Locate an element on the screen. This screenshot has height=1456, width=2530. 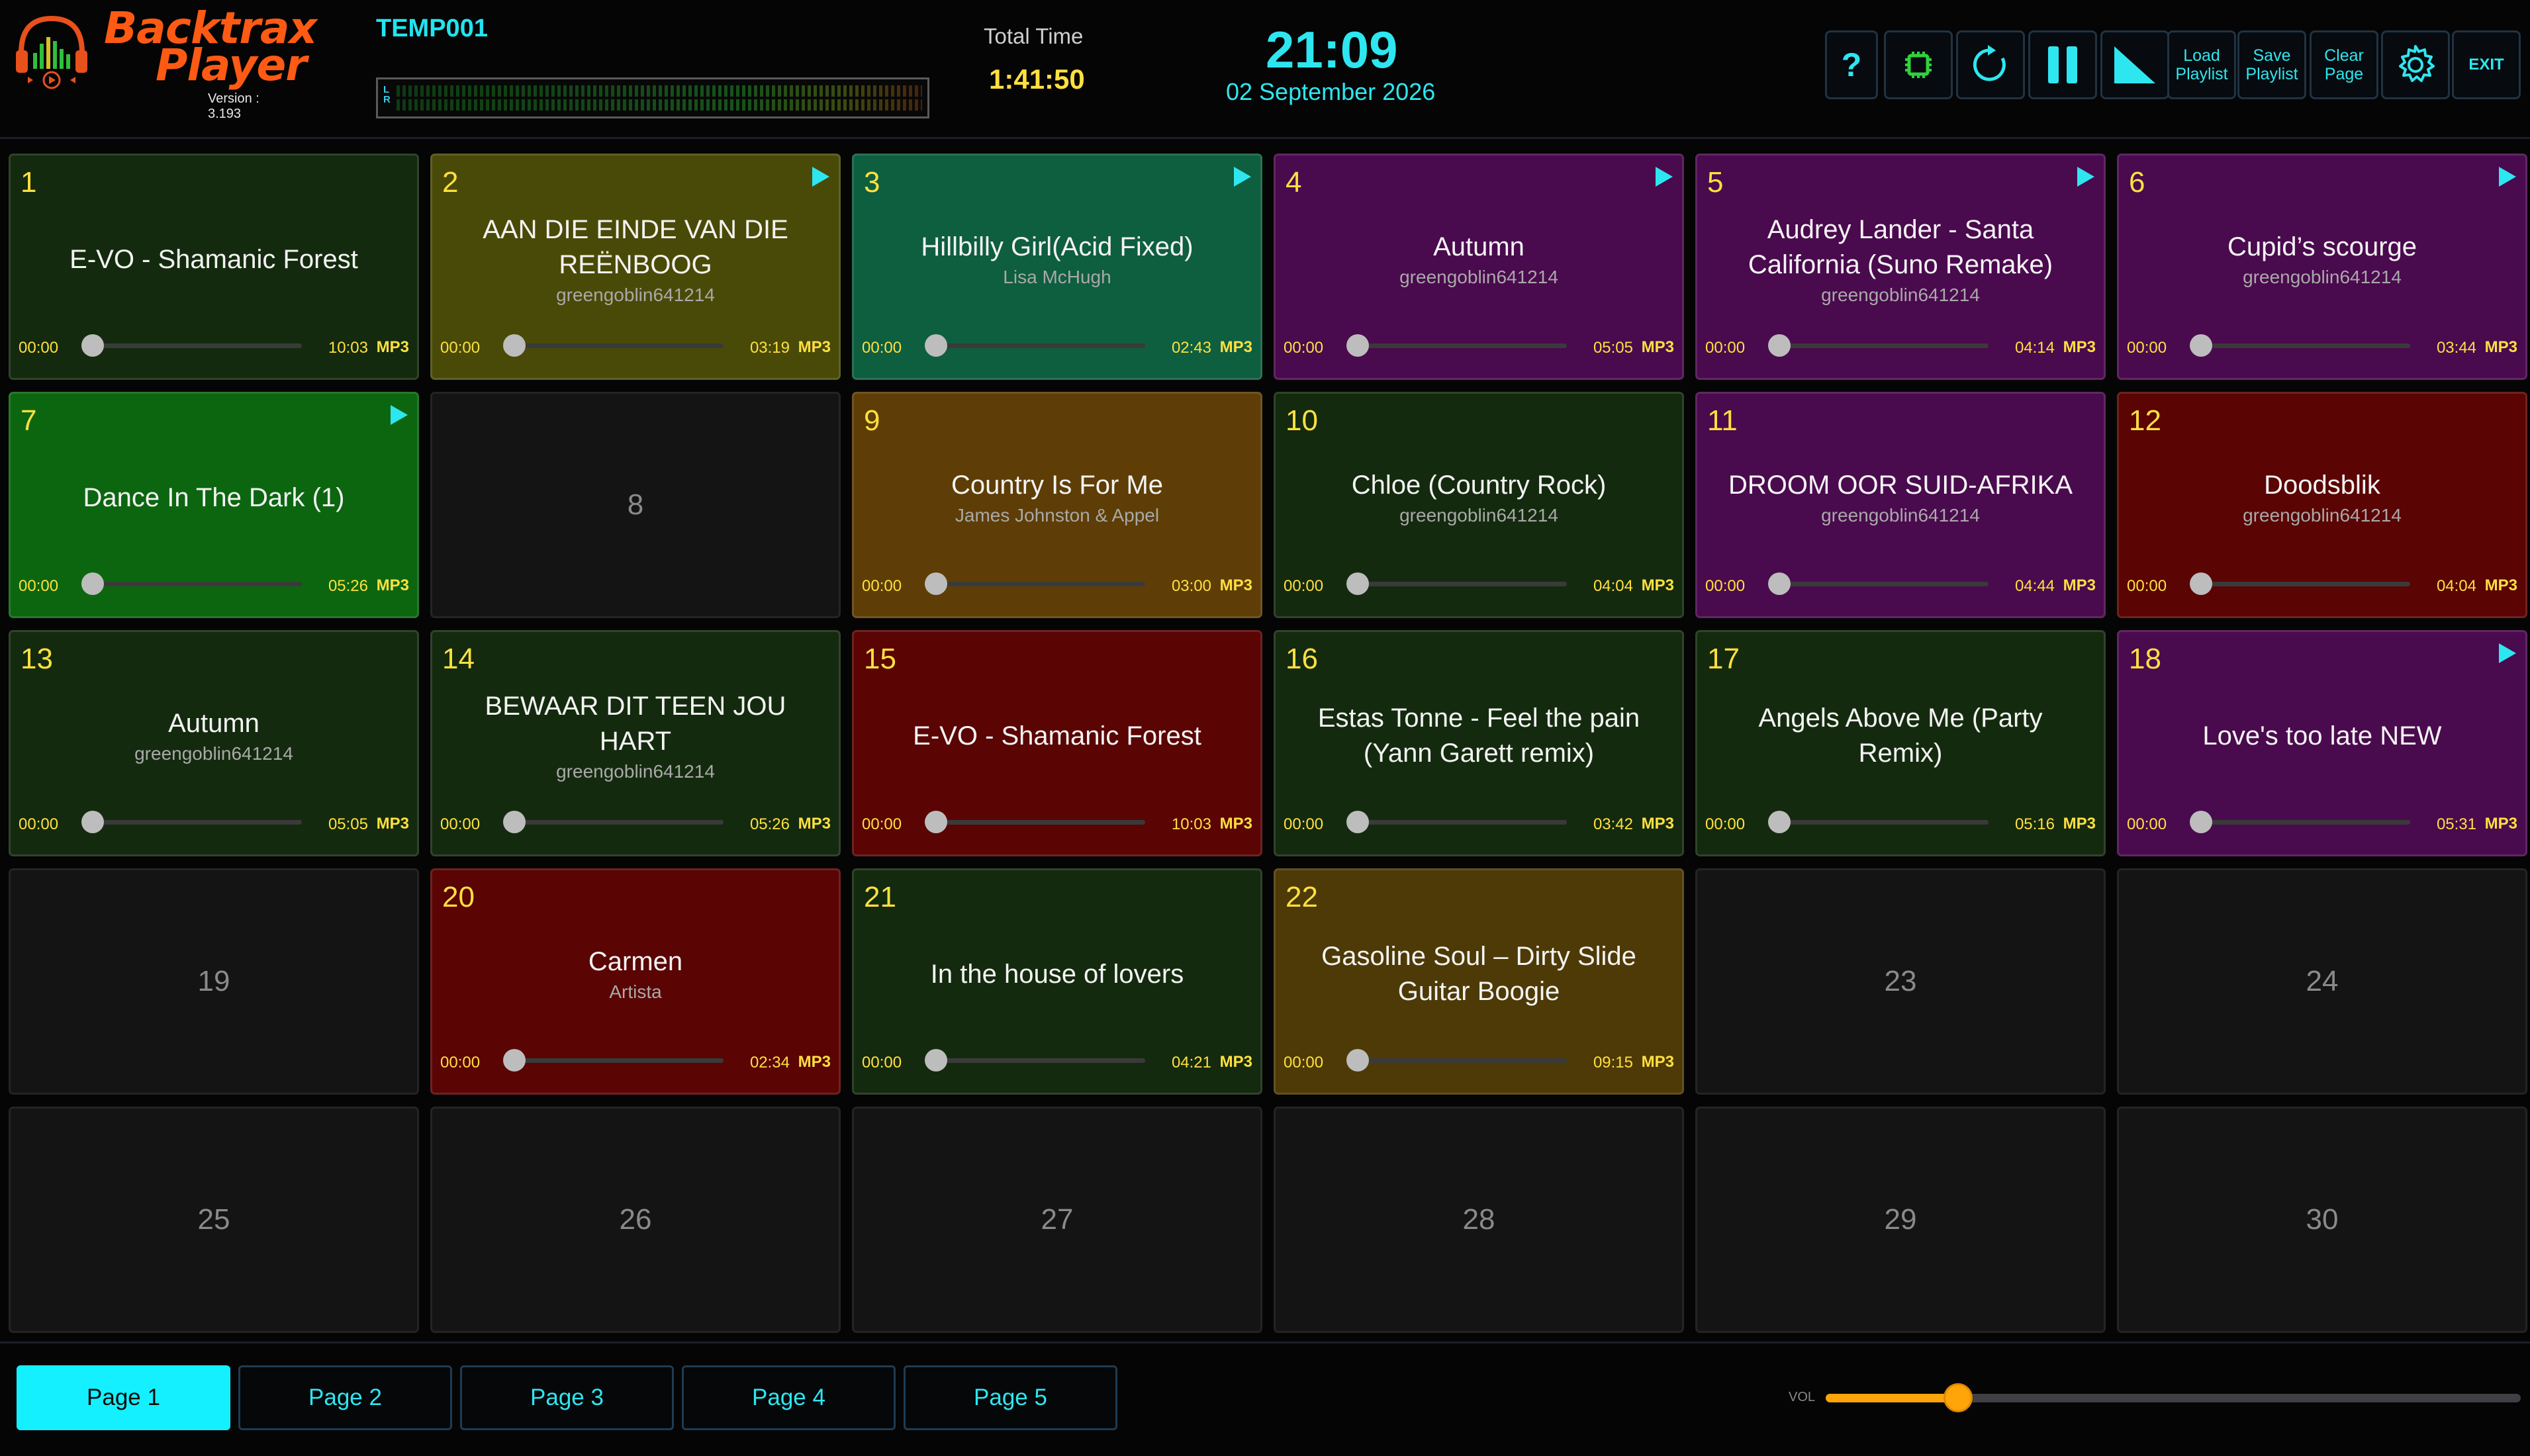
track-cell-30: 30 is located at coordinates (2322, 1220).